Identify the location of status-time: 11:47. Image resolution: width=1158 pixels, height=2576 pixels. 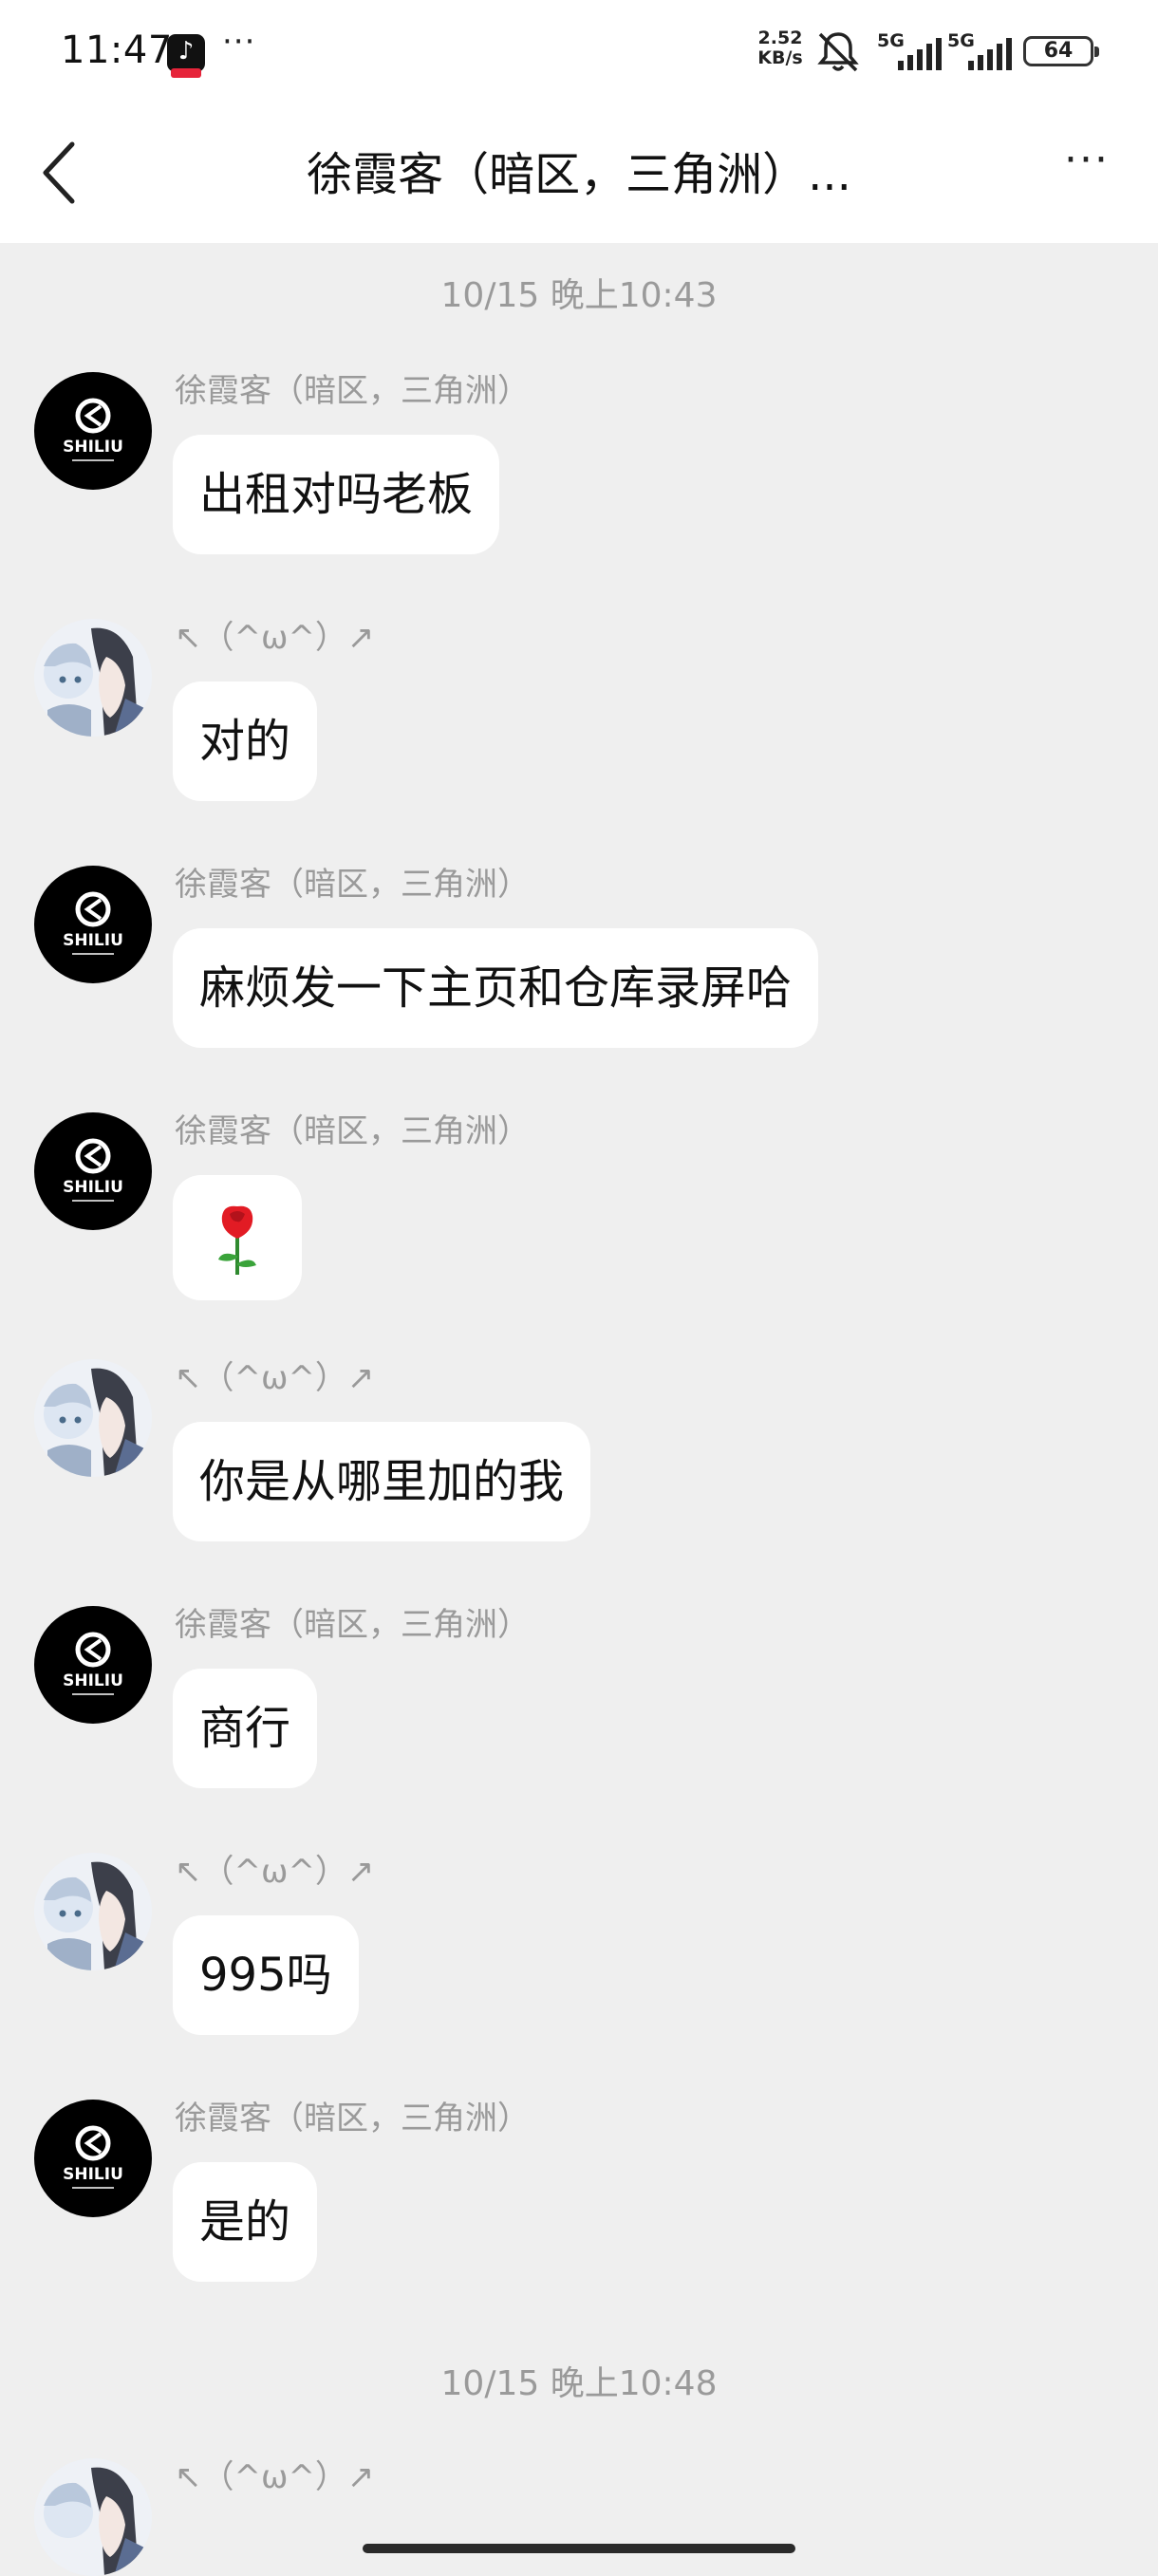
(117, 50).